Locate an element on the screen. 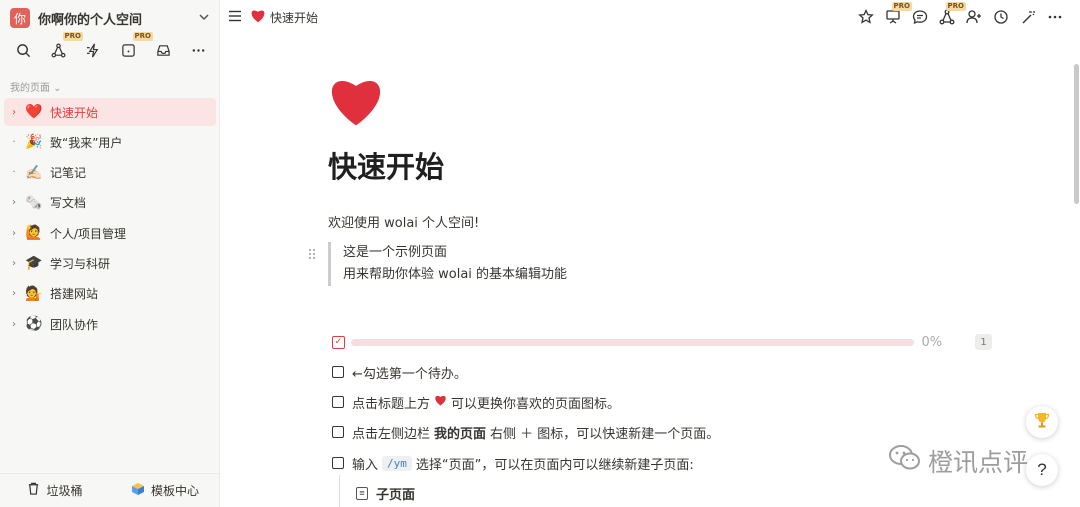 This screenshot has height=507, width=1080. welcome-paragraph: 欢迎使用 wolai 个人空间! is located at coordinates (403, 221).